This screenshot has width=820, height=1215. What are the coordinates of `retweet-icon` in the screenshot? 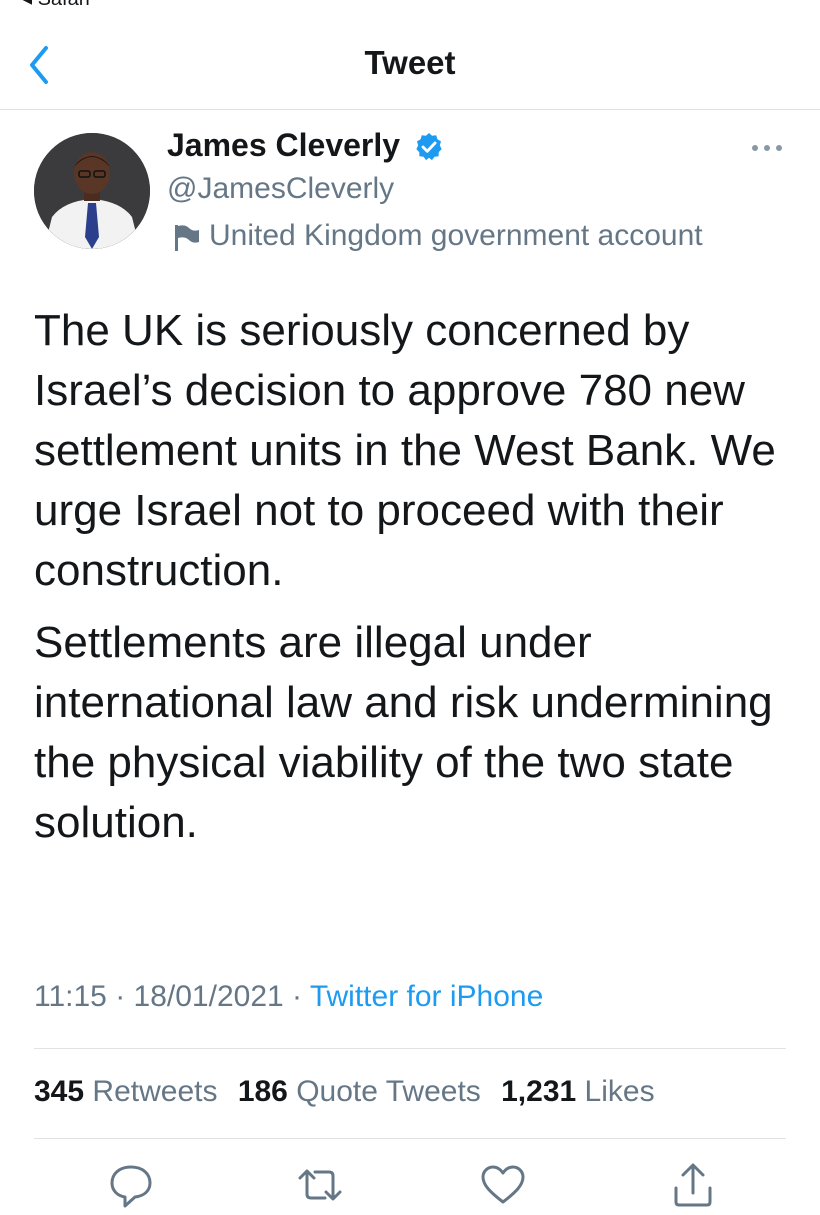 It's located at (320, 1185).